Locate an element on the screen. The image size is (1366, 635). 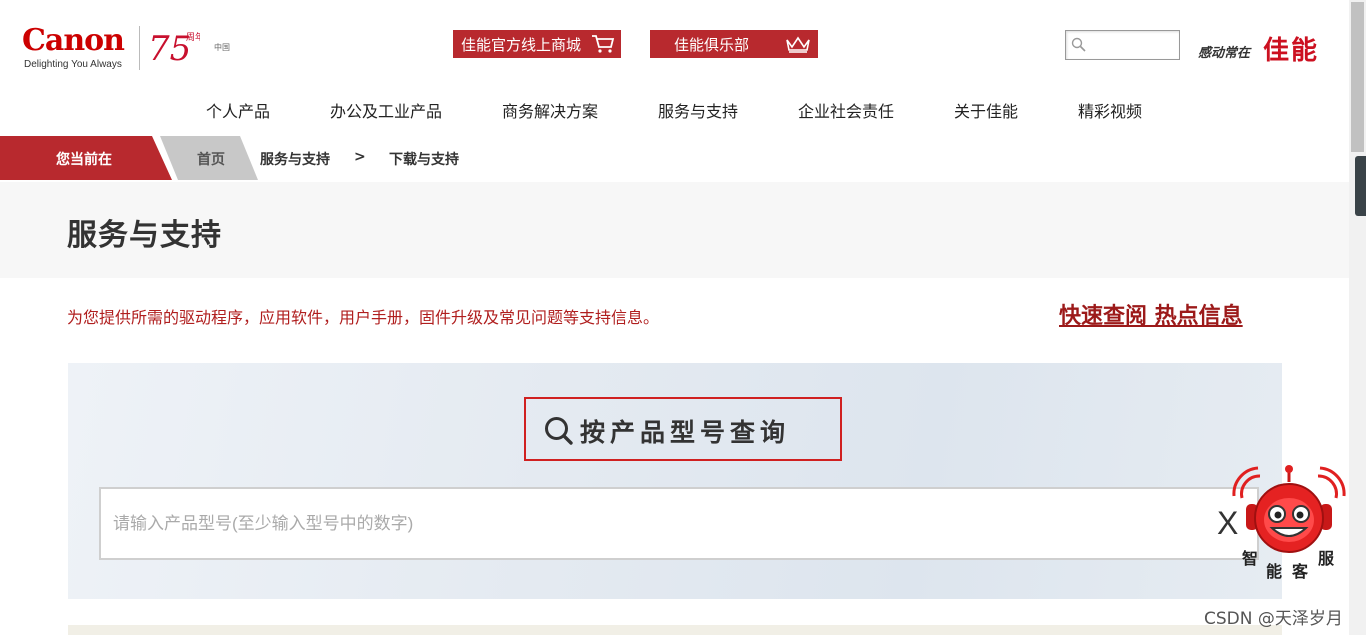
canon-logo: Canon Delighting You Always 75 周年 中国 is located at coordinates (127, 51).